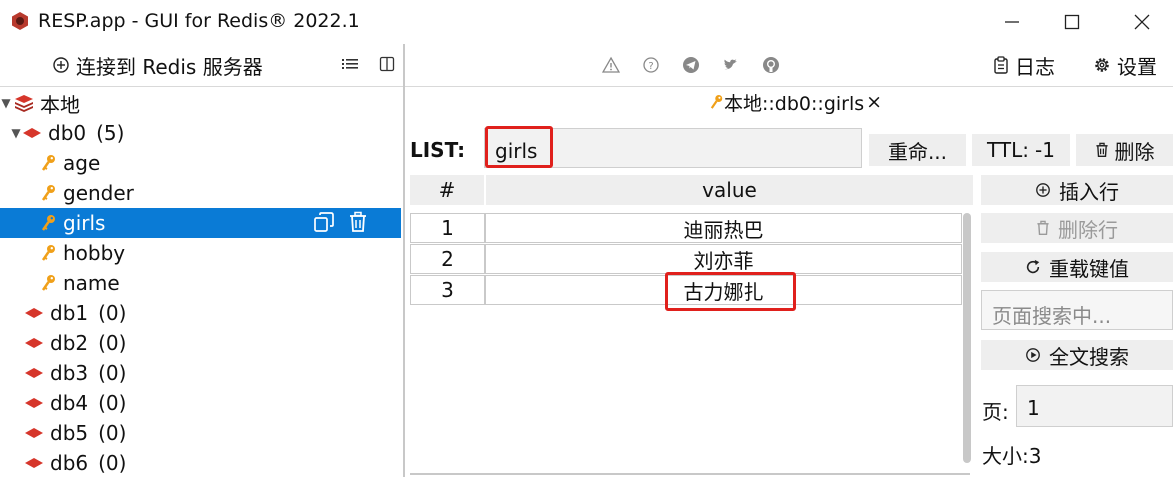 The image size is (1173, 478). What do you see at coordinates (69, 463) in the screenshot?
I see `db-name: db6` at bounding box center [69, 463].